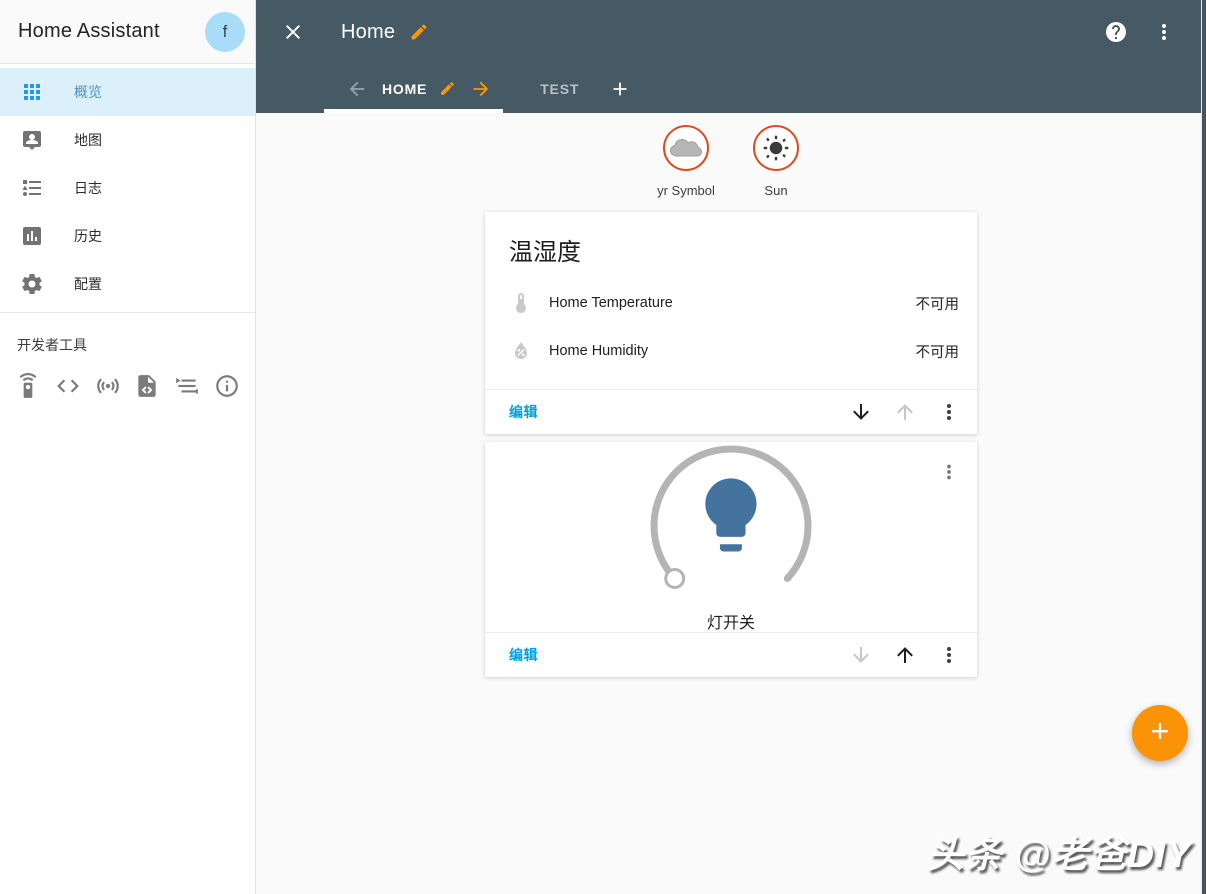 The width and height of the screenshot is (1206, 894). Describe the element at coordinates (776, 190) in the screenshot. I see `badge-label: Sun` at that location.